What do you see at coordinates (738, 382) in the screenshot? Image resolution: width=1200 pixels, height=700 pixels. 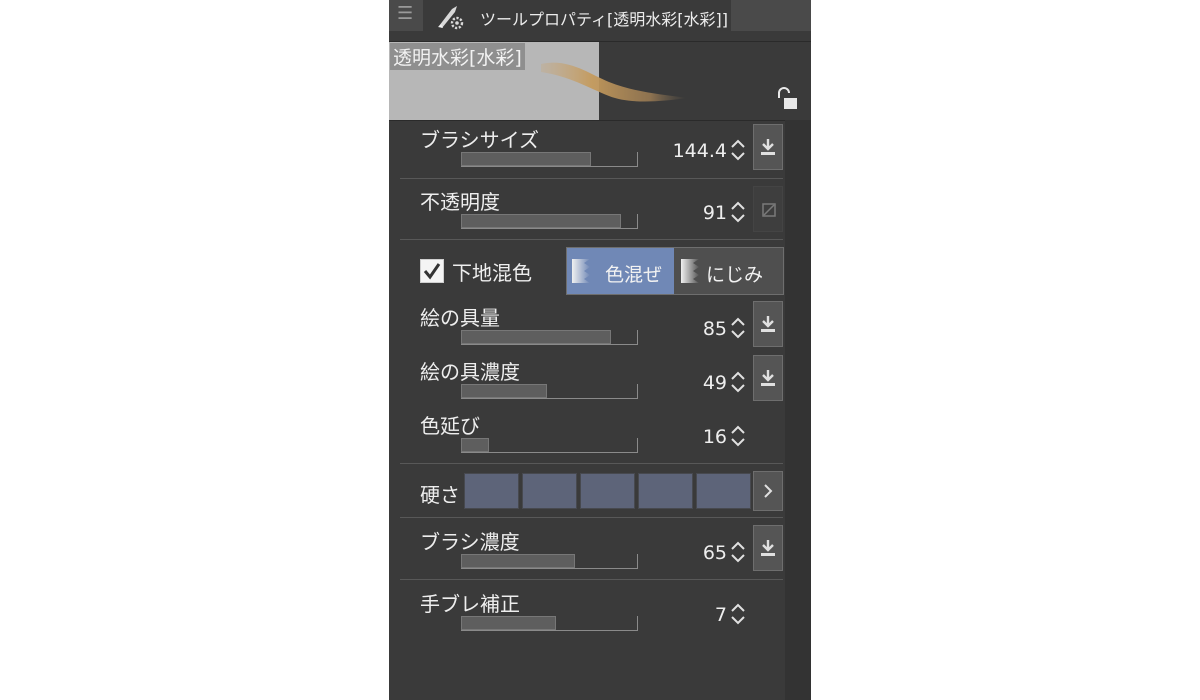 I see `paint-density-spinner-icon` at bounding box center [738, 382].